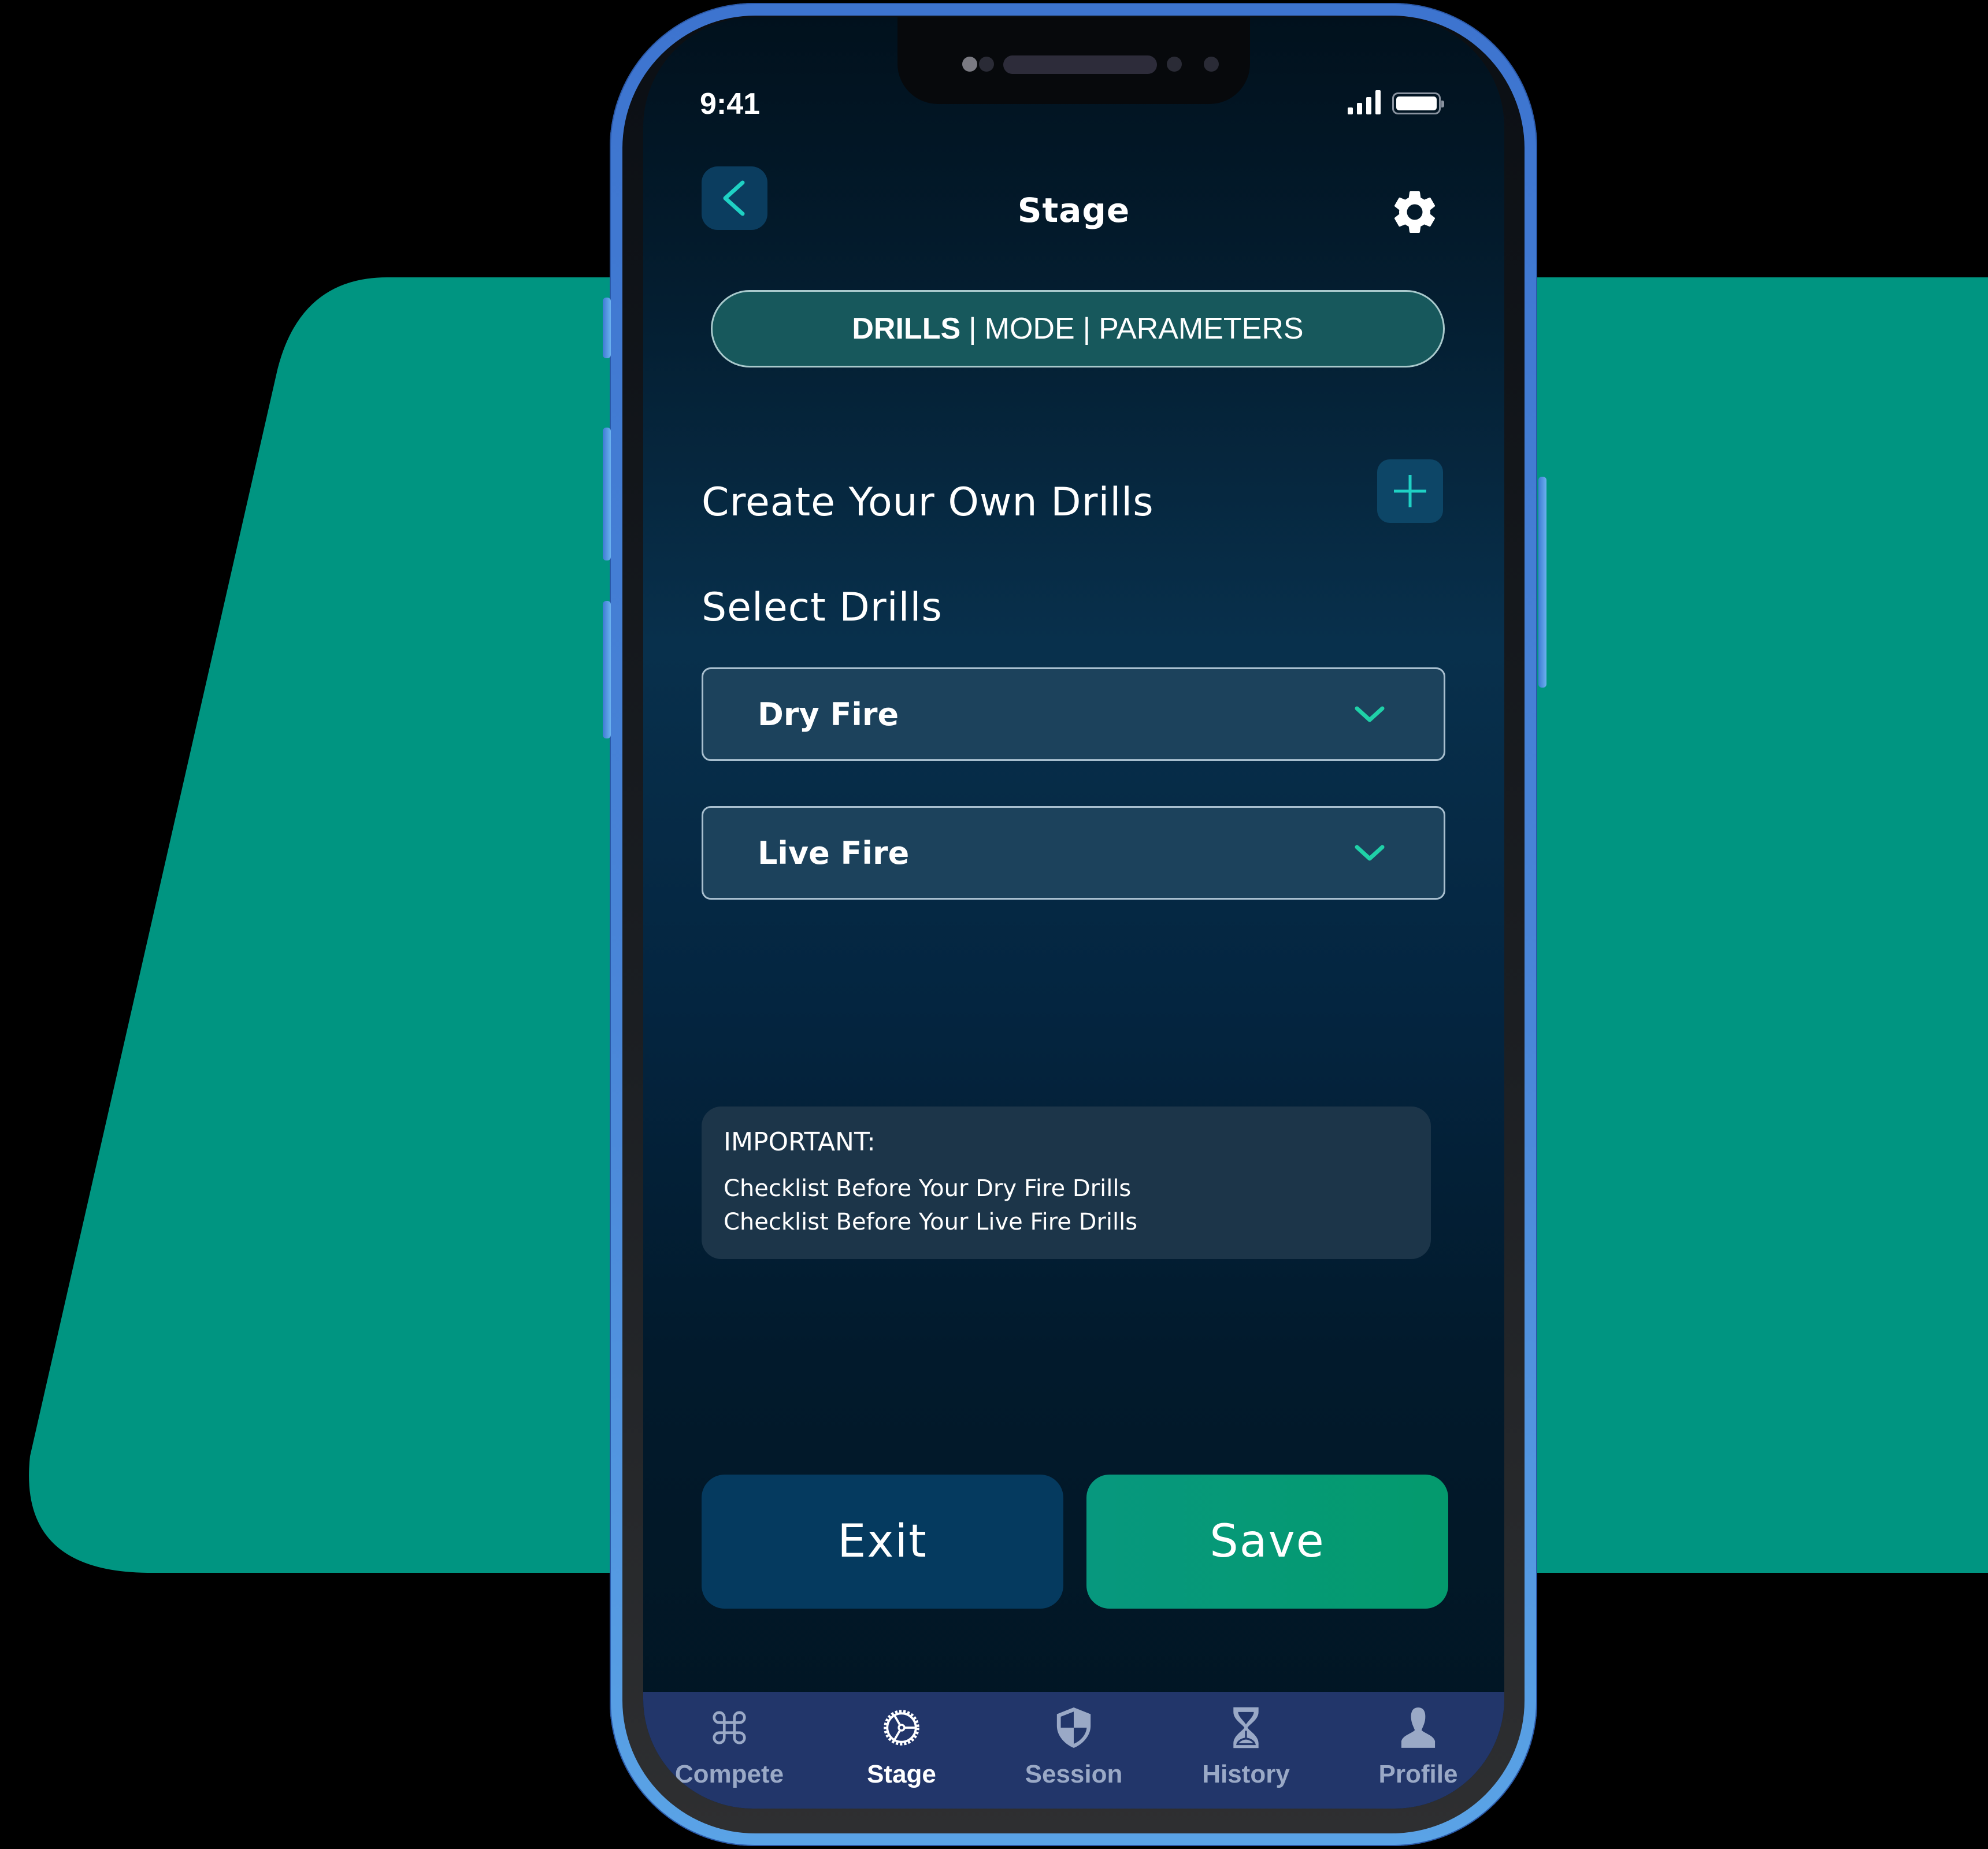  Describe the element at coordinates (1201, 328) in the screenshot. I see `tab-parameters: PARAMETERS` at that location.